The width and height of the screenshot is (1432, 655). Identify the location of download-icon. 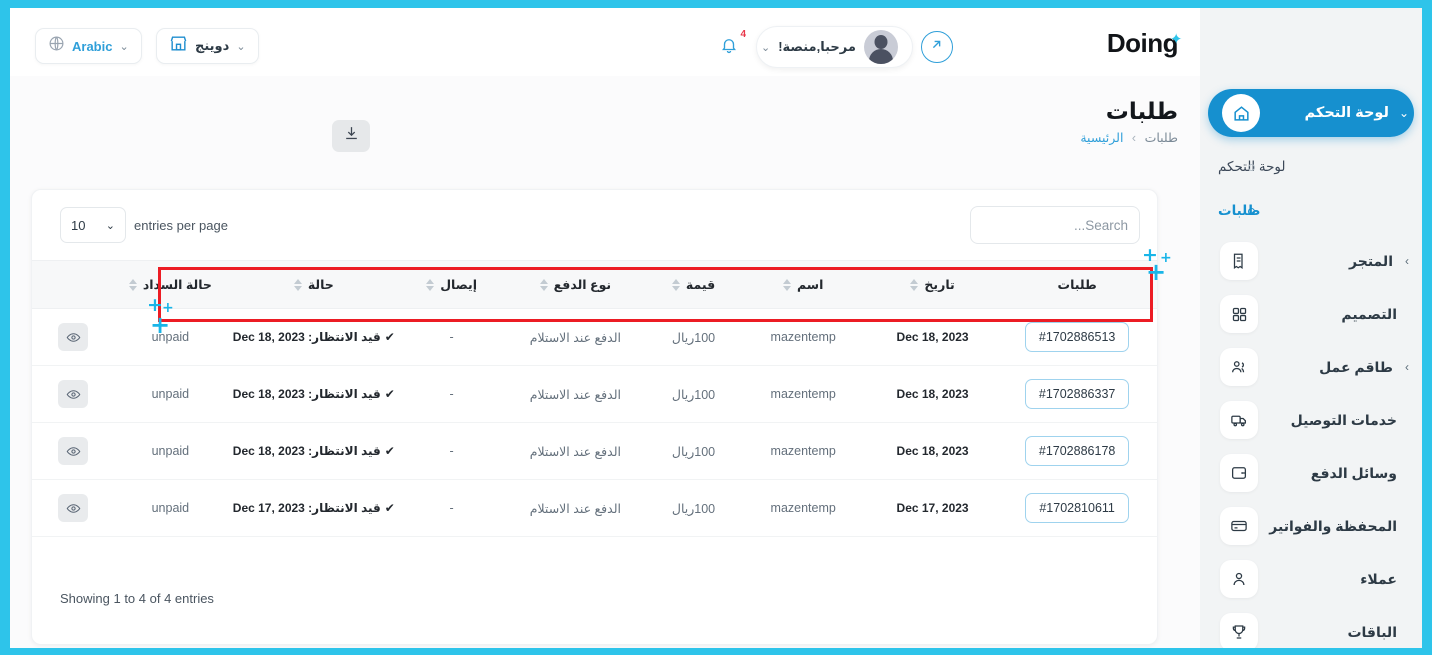
(351, 136).